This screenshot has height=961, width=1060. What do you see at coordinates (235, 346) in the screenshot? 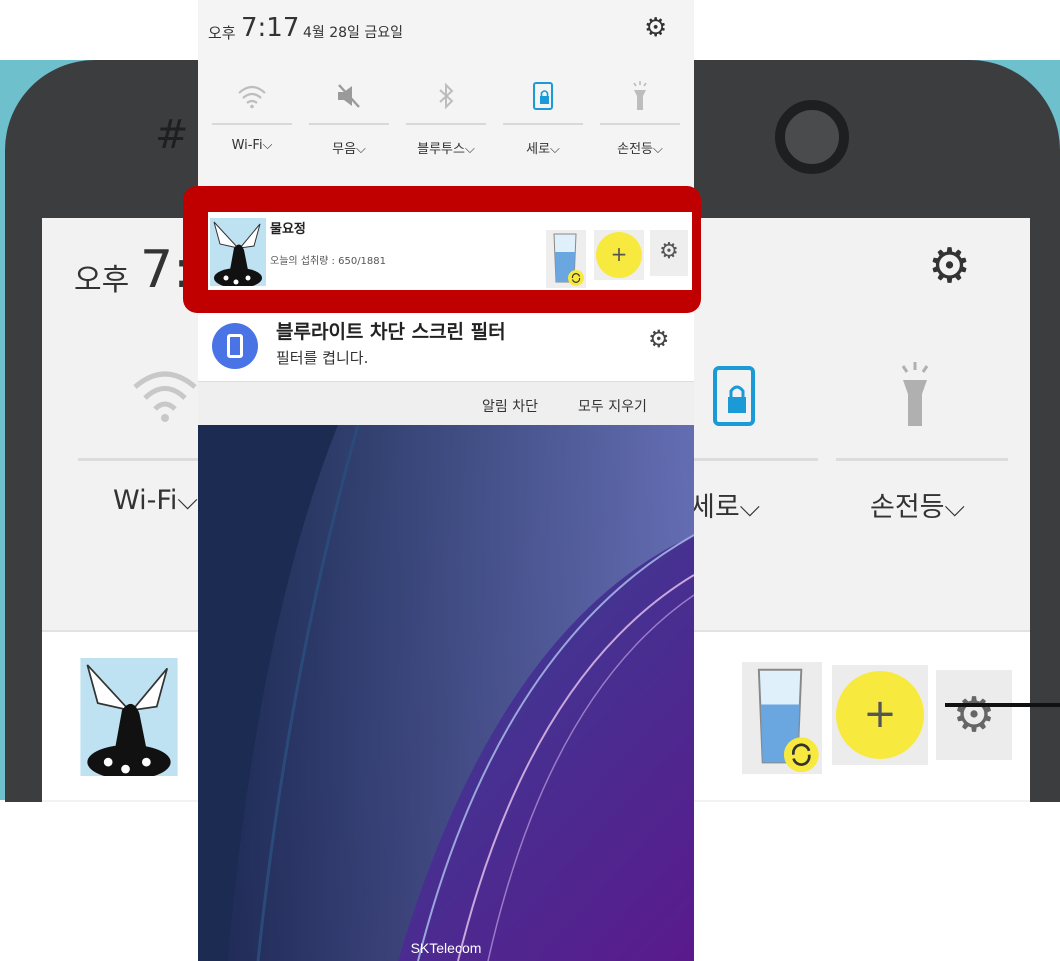
I see `screen-filter-app-icon` at bounding box center [235, 346].